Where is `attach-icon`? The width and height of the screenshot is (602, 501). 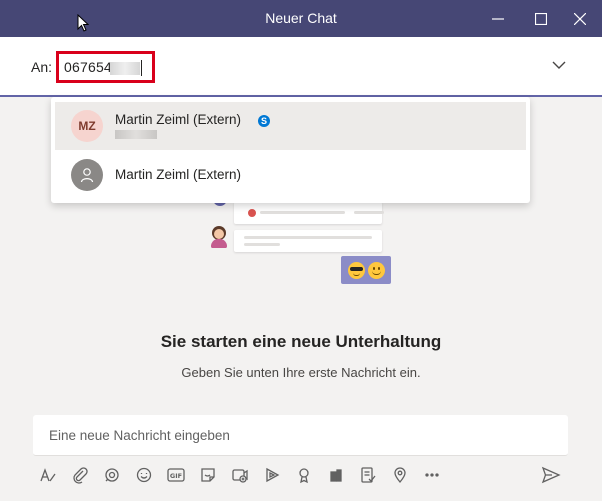 attach-icon is located at coordinates (80, 475).